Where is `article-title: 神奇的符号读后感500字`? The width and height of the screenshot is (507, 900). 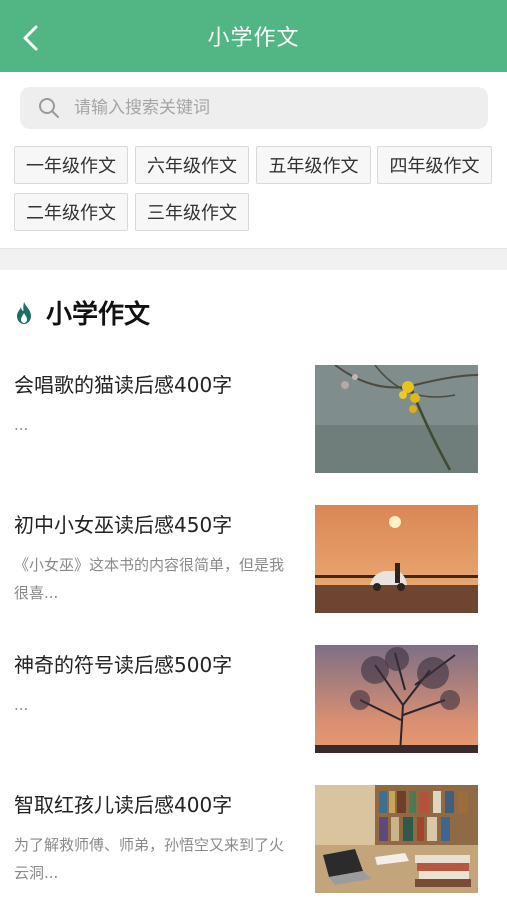
article-title: 神奇的符号读后感500字 is located at coordinates (123, 665).